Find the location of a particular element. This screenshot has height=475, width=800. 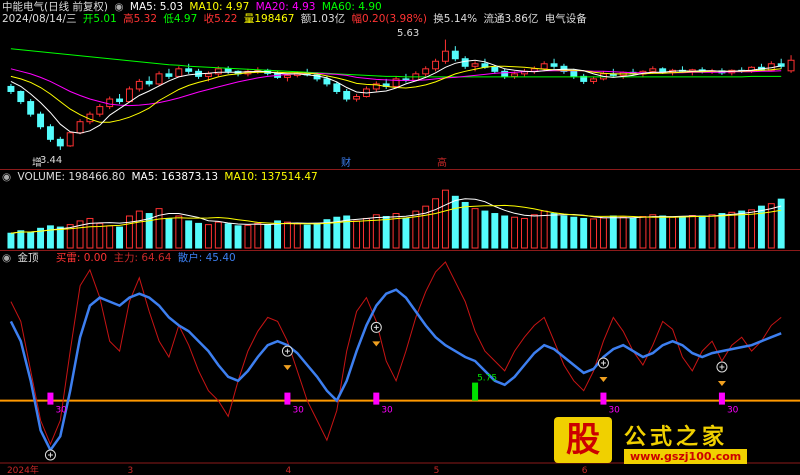

watermark-logo: 股 公式之家 www.gszj100.com is located at coordinates (674, 442).